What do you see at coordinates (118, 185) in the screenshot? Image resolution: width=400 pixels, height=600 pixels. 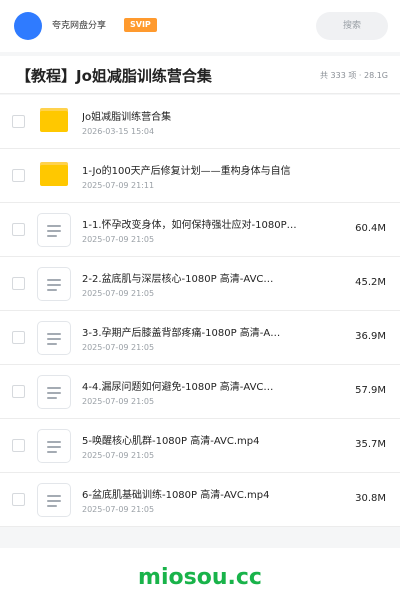 I see `item-date: 2025-07-09 21:11` at bounding box center [118, 185].